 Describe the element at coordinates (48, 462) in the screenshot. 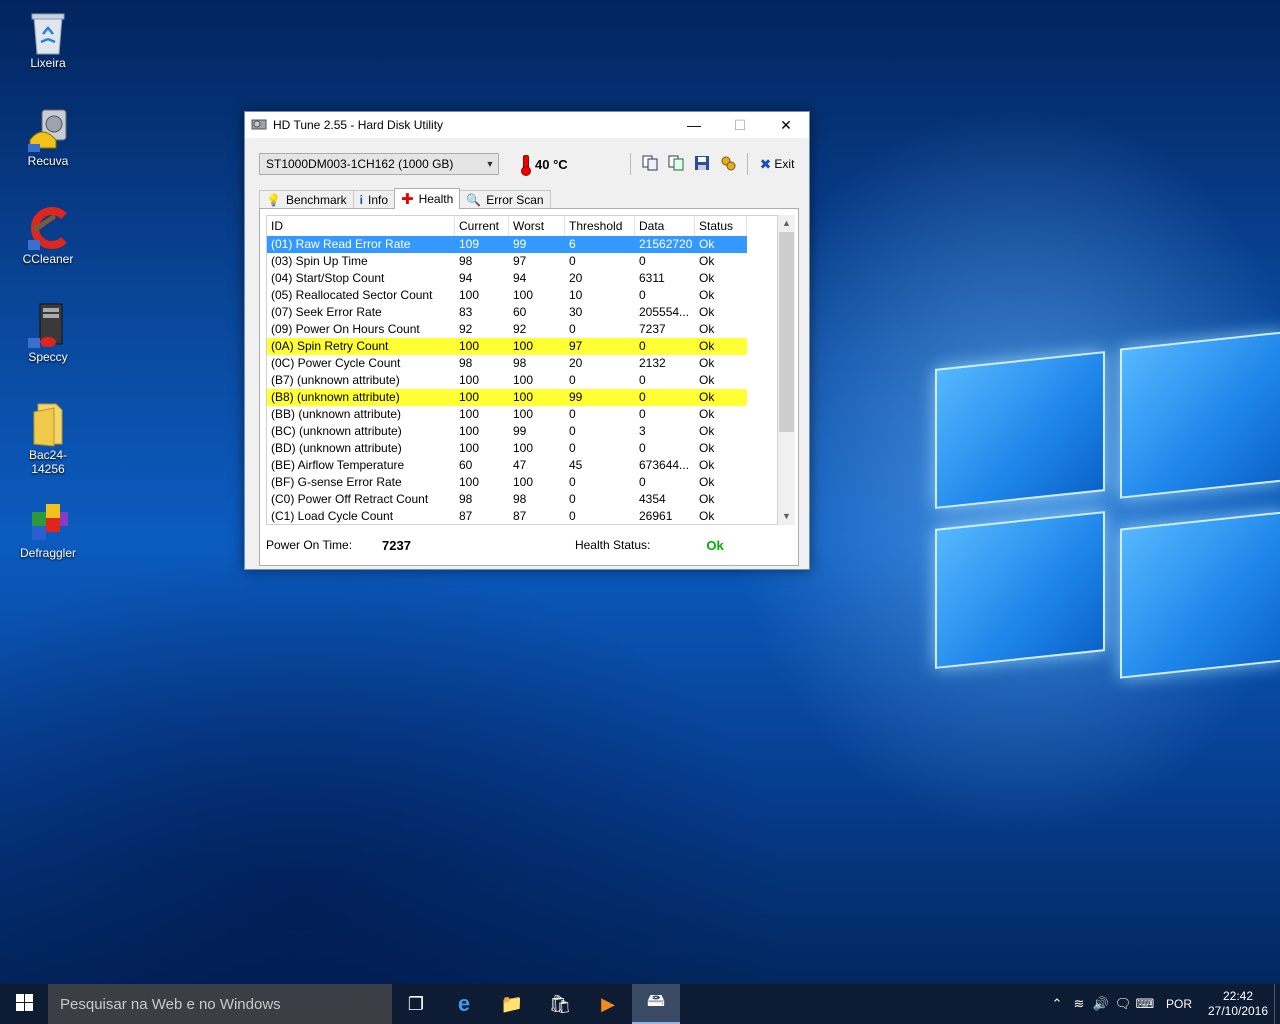

I see `desktop-icon-label: Bac24- 14256` at that location.